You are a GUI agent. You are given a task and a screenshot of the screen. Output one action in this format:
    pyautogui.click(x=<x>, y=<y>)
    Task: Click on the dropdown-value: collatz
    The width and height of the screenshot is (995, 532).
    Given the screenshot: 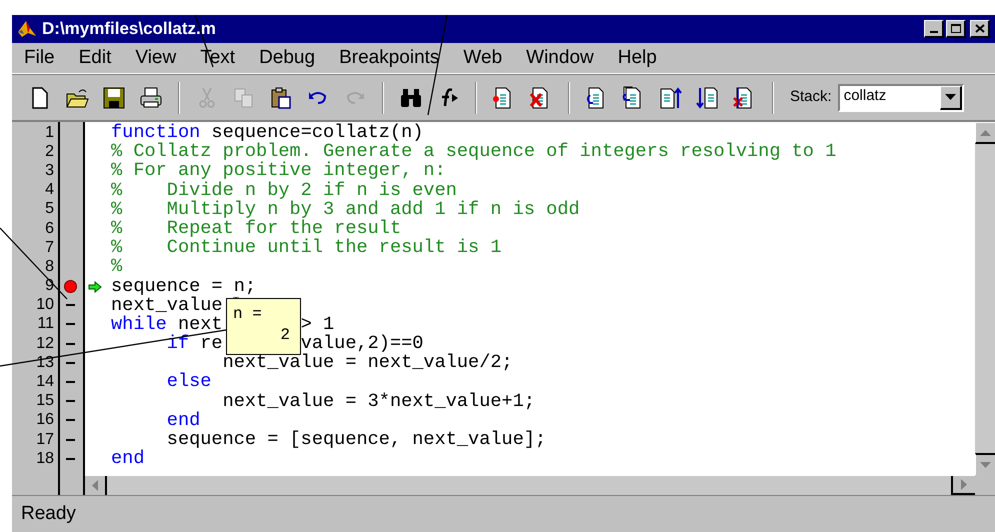 What is the action you would take?
    pyautogui.click(x=865, y=94)
    